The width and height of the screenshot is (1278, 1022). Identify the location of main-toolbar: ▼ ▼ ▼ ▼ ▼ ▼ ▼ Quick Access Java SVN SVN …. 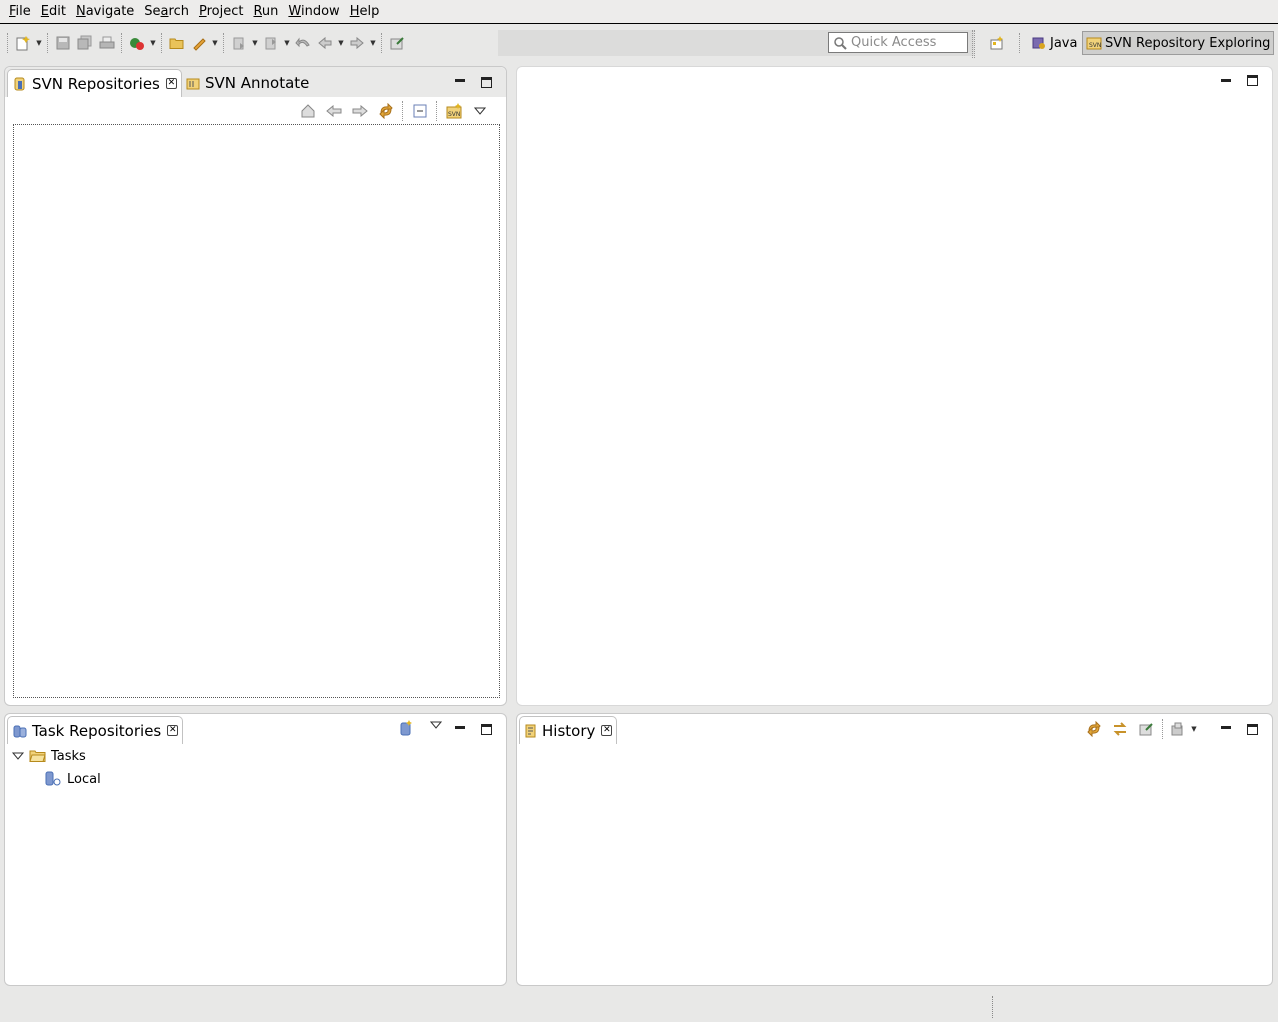
(639, 43).